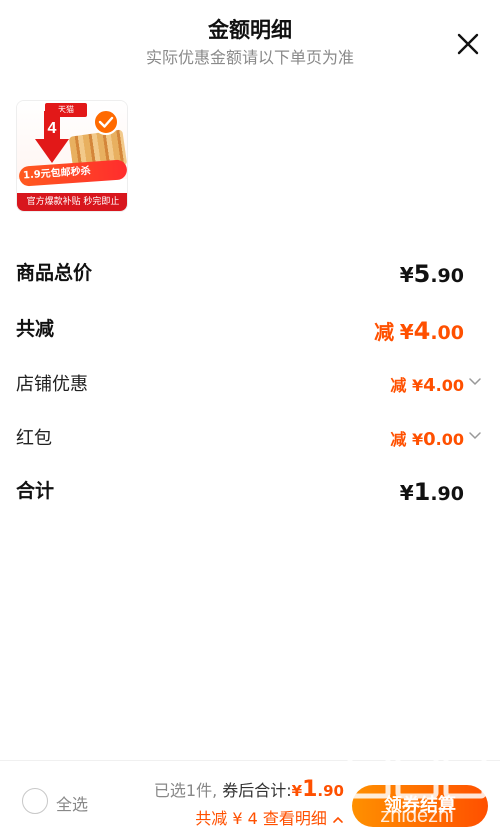  I want to click on shop-discount-row: 店铺优惠 减 ¥4.00, so click(250, 387).